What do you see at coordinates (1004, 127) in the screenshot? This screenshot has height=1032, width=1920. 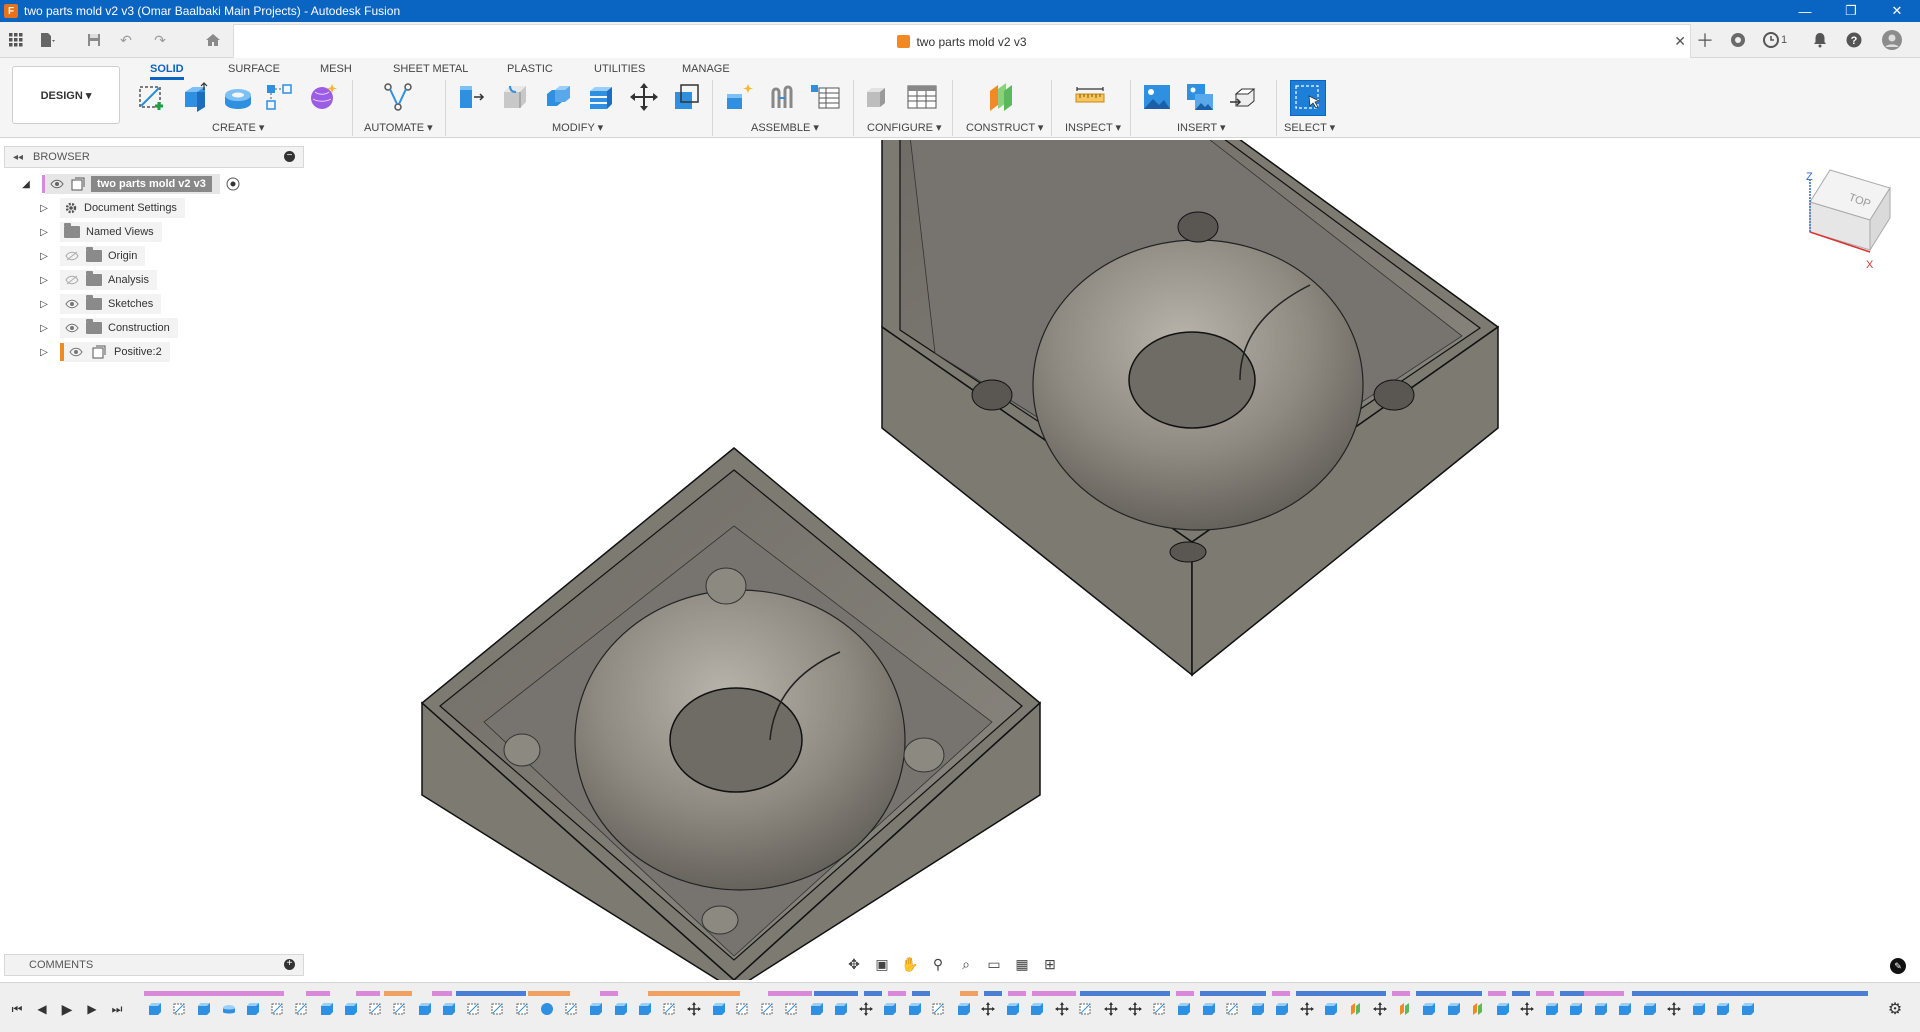 I see `construct-group-label: CONSTRUCT ▾` at bounding box center [1004, 127].